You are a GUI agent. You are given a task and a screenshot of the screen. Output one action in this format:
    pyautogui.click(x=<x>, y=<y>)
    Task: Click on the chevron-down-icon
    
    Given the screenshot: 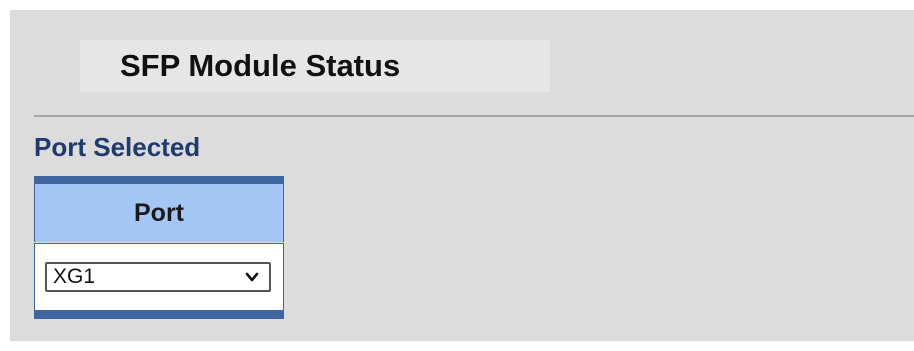 What is the action you would take?
    pyautogui.click(x=252, y=277)
    